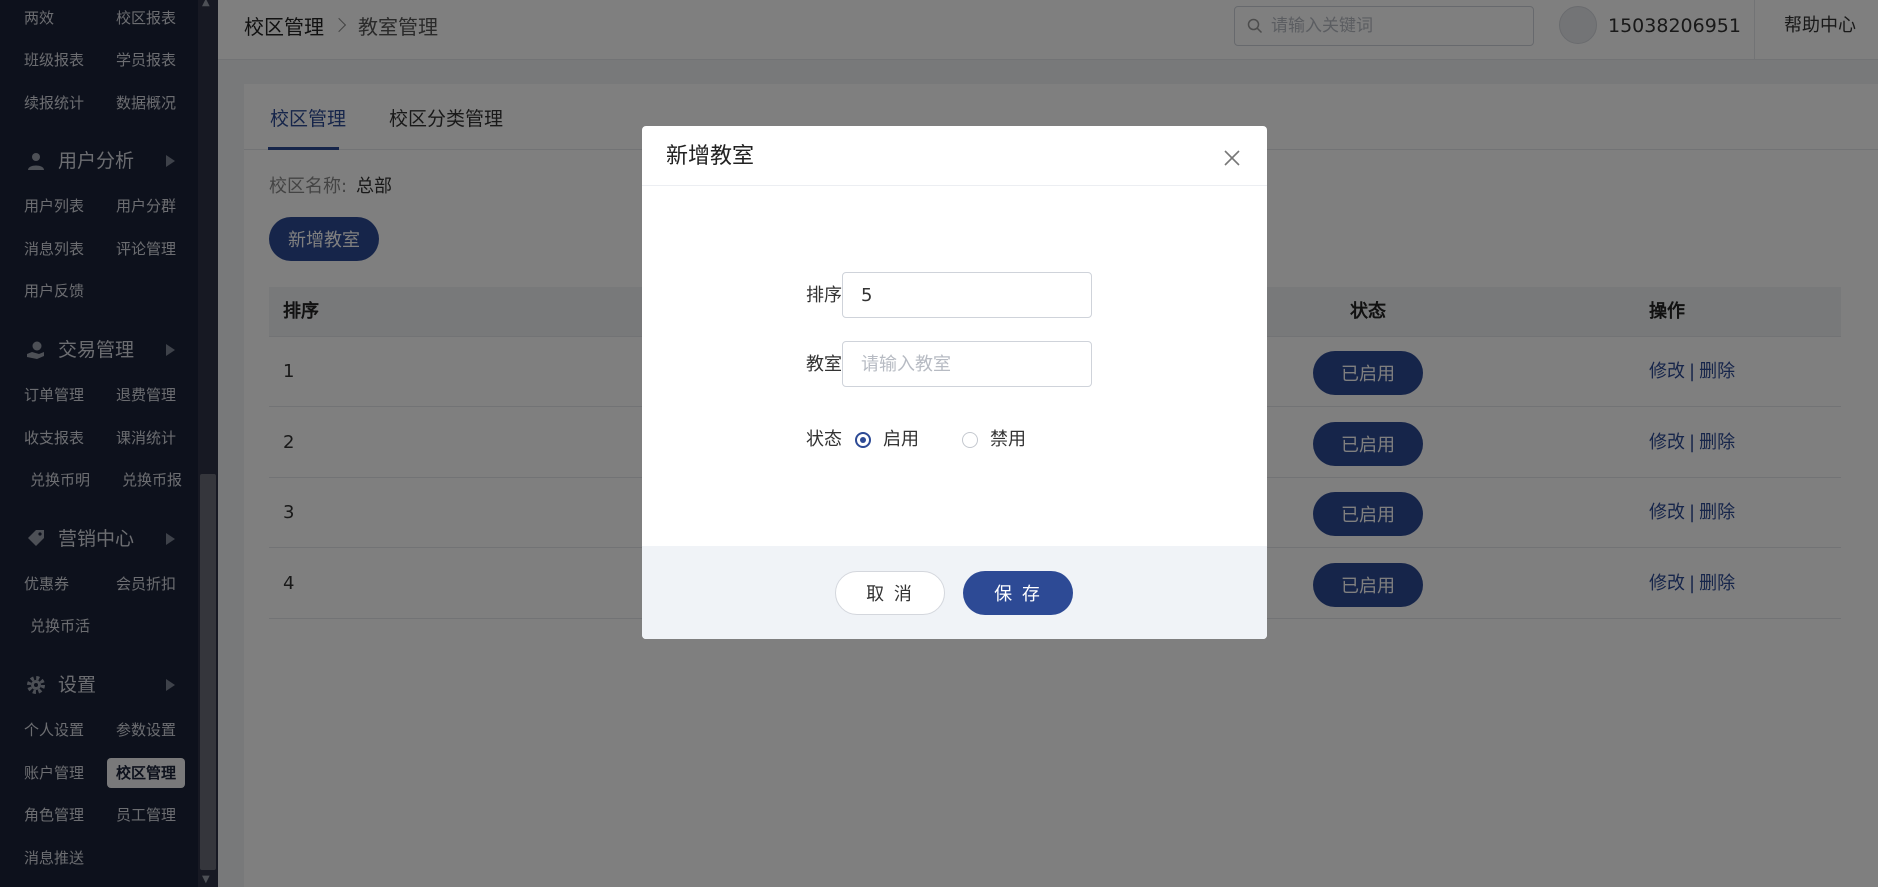 The width and height of the screenshot is (1878, 887). Describe the element at coordinates (967, 364) in the screenshot. I see `classroom-input` at that location.